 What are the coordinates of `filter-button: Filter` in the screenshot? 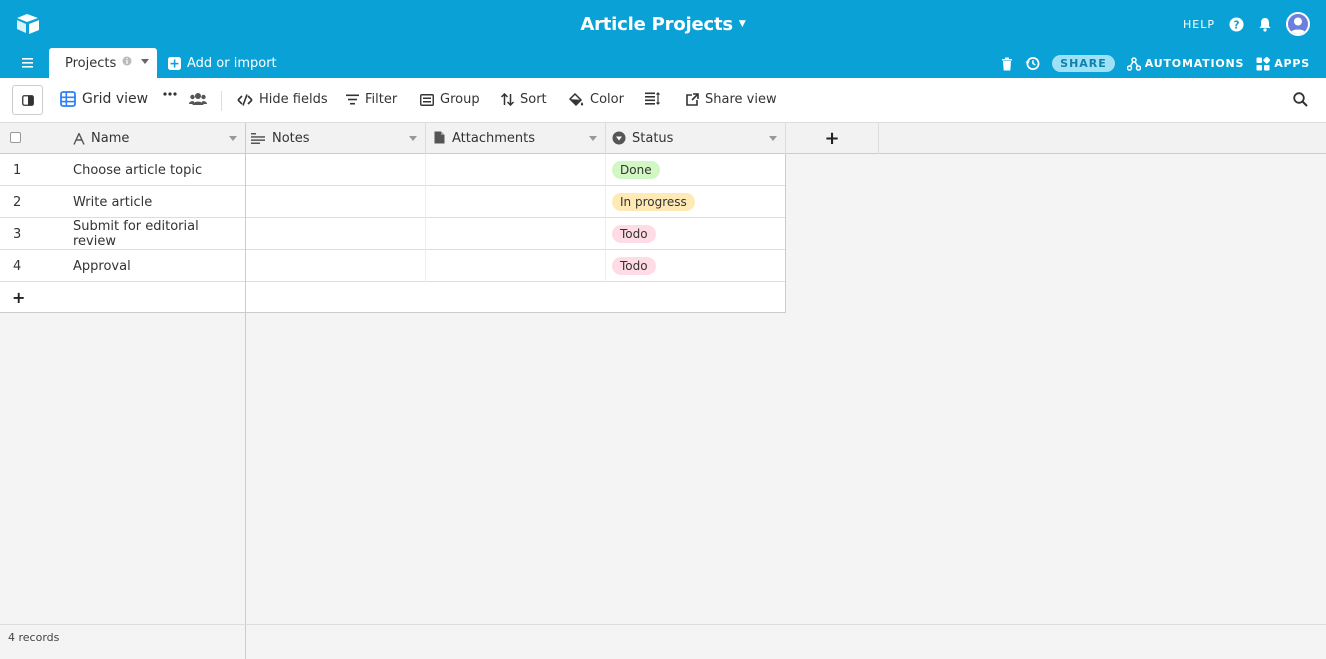 It's located at (371, 99).